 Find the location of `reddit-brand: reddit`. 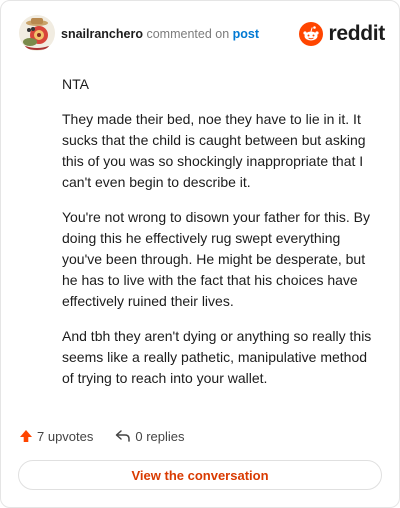

reddit-brand: reddit is located at coordinates (342, 34).